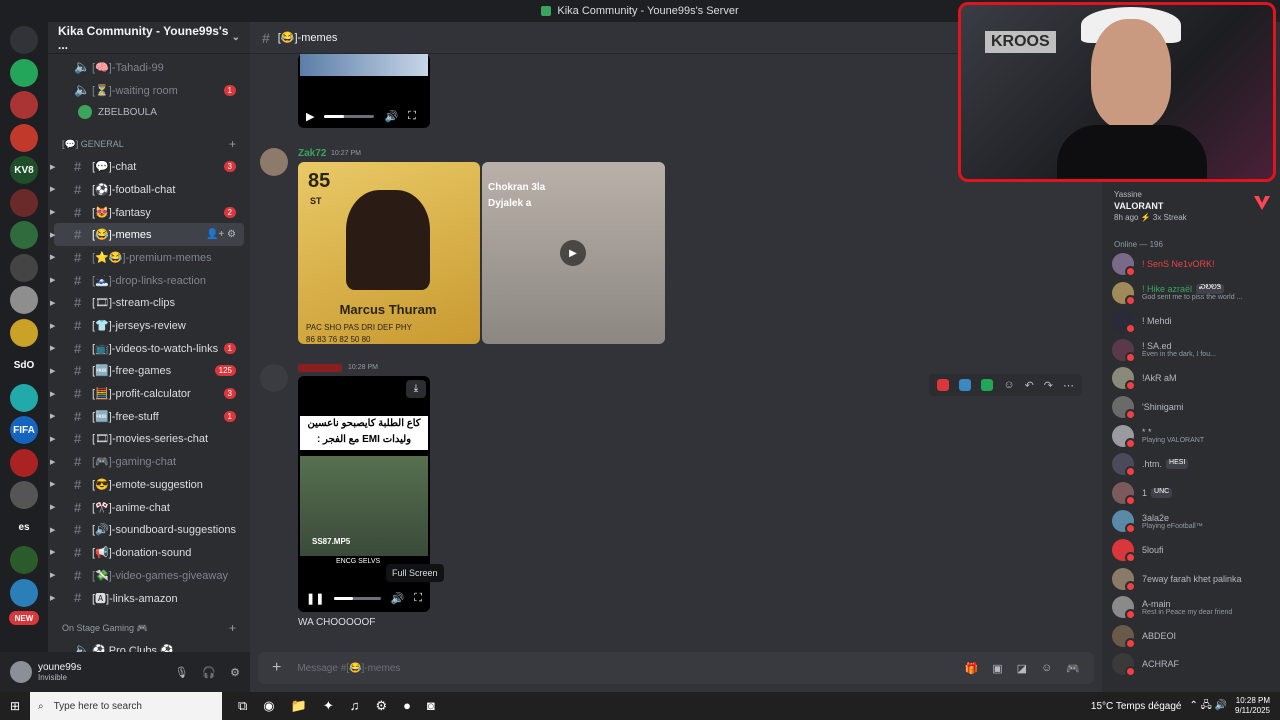 This screenshot has height=720, width=1280. Describe the element at coordinates (24, 430) in the screenshot. I see `server-icon: FIFA` at that location.